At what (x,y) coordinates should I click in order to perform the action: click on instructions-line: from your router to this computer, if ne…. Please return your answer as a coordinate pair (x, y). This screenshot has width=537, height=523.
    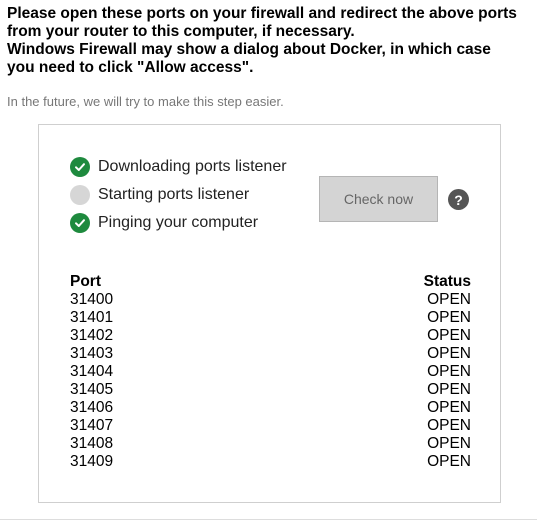
    Looking at the image, I should click on (181, 31).